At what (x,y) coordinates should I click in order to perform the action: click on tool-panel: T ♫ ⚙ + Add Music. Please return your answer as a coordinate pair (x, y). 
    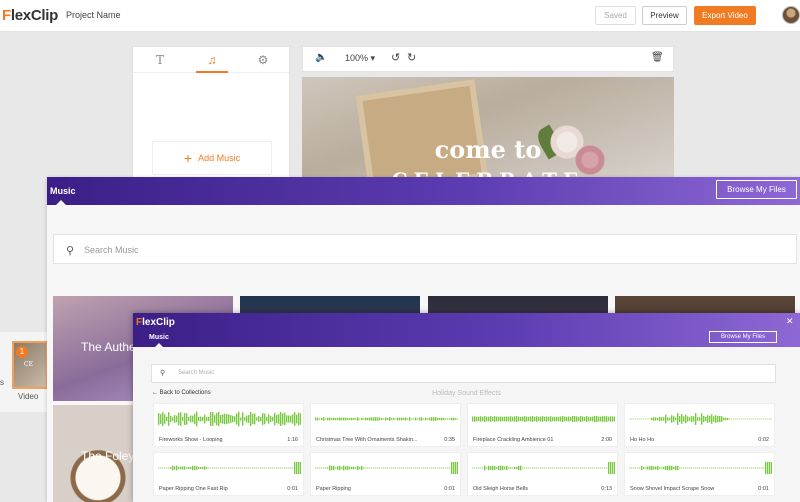
    Looking at the image, I should click on (211, 116).